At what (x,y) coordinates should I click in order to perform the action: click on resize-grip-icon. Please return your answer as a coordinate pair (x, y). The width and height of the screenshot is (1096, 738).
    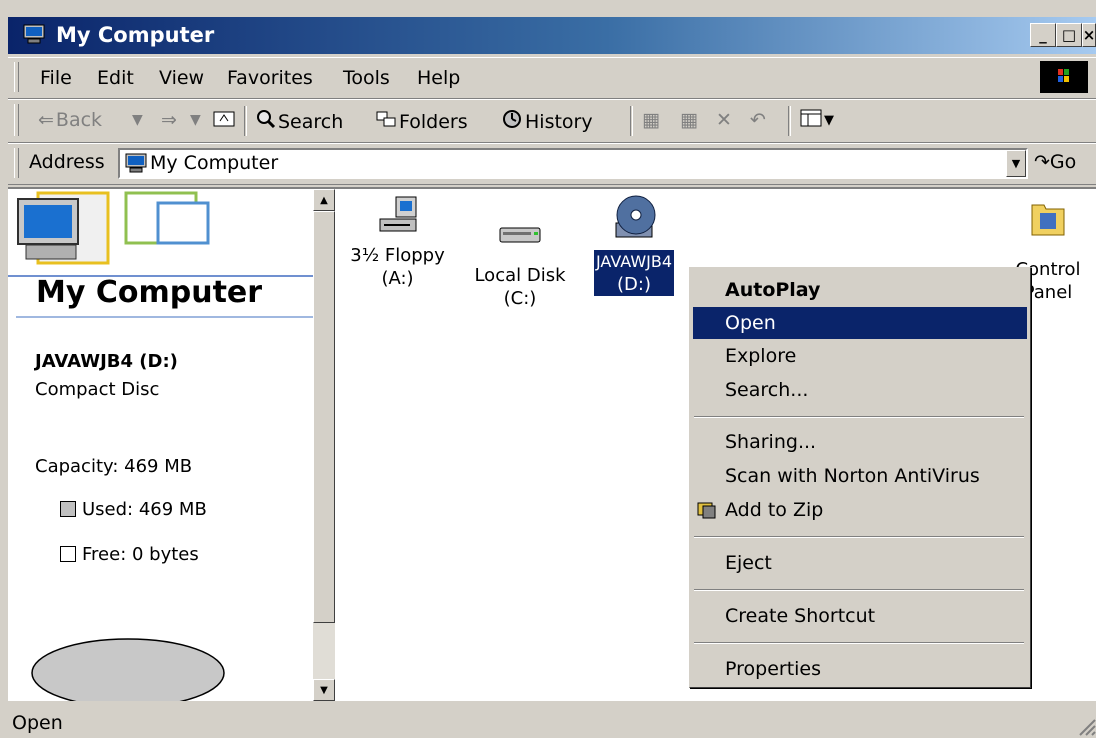
    Looking at the image, I should click on (1085, 725).